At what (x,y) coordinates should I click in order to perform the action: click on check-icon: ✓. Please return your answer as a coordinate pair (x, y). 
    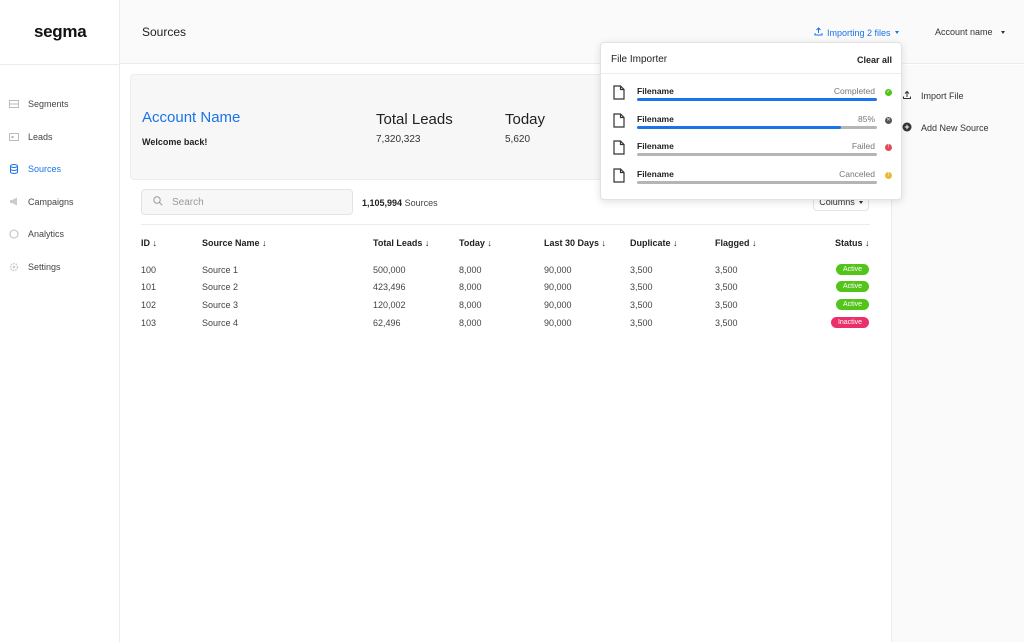
    Looking at the image, I should click on (888, 92).